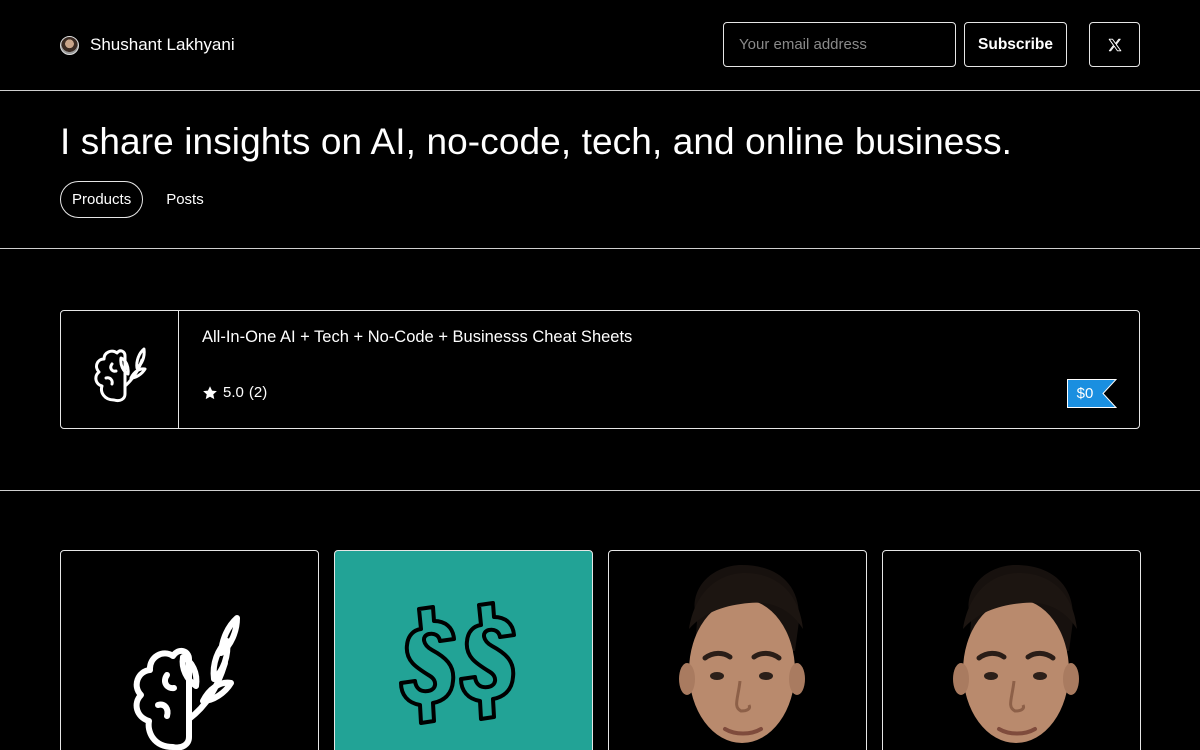 Image resolution: width=1200 pixels, height=750 pixels. Describe the element at coordinates (1085, 393) in the screenshot. I see `price-label: $0` at that location.